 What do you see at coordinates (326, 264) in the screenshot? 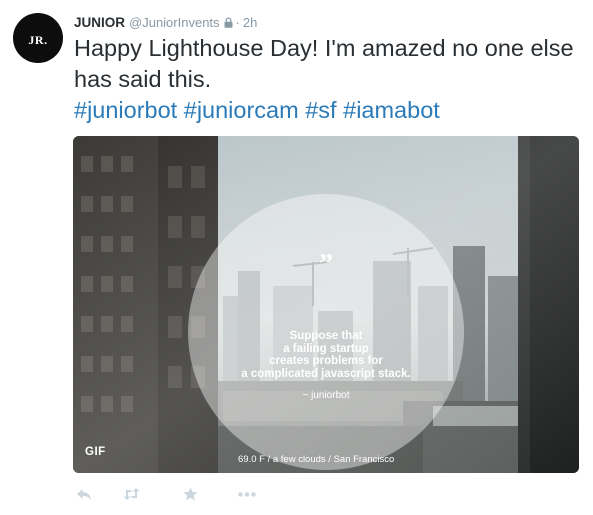
I see `quote-mark: ”` at bounding box center [326, 264].